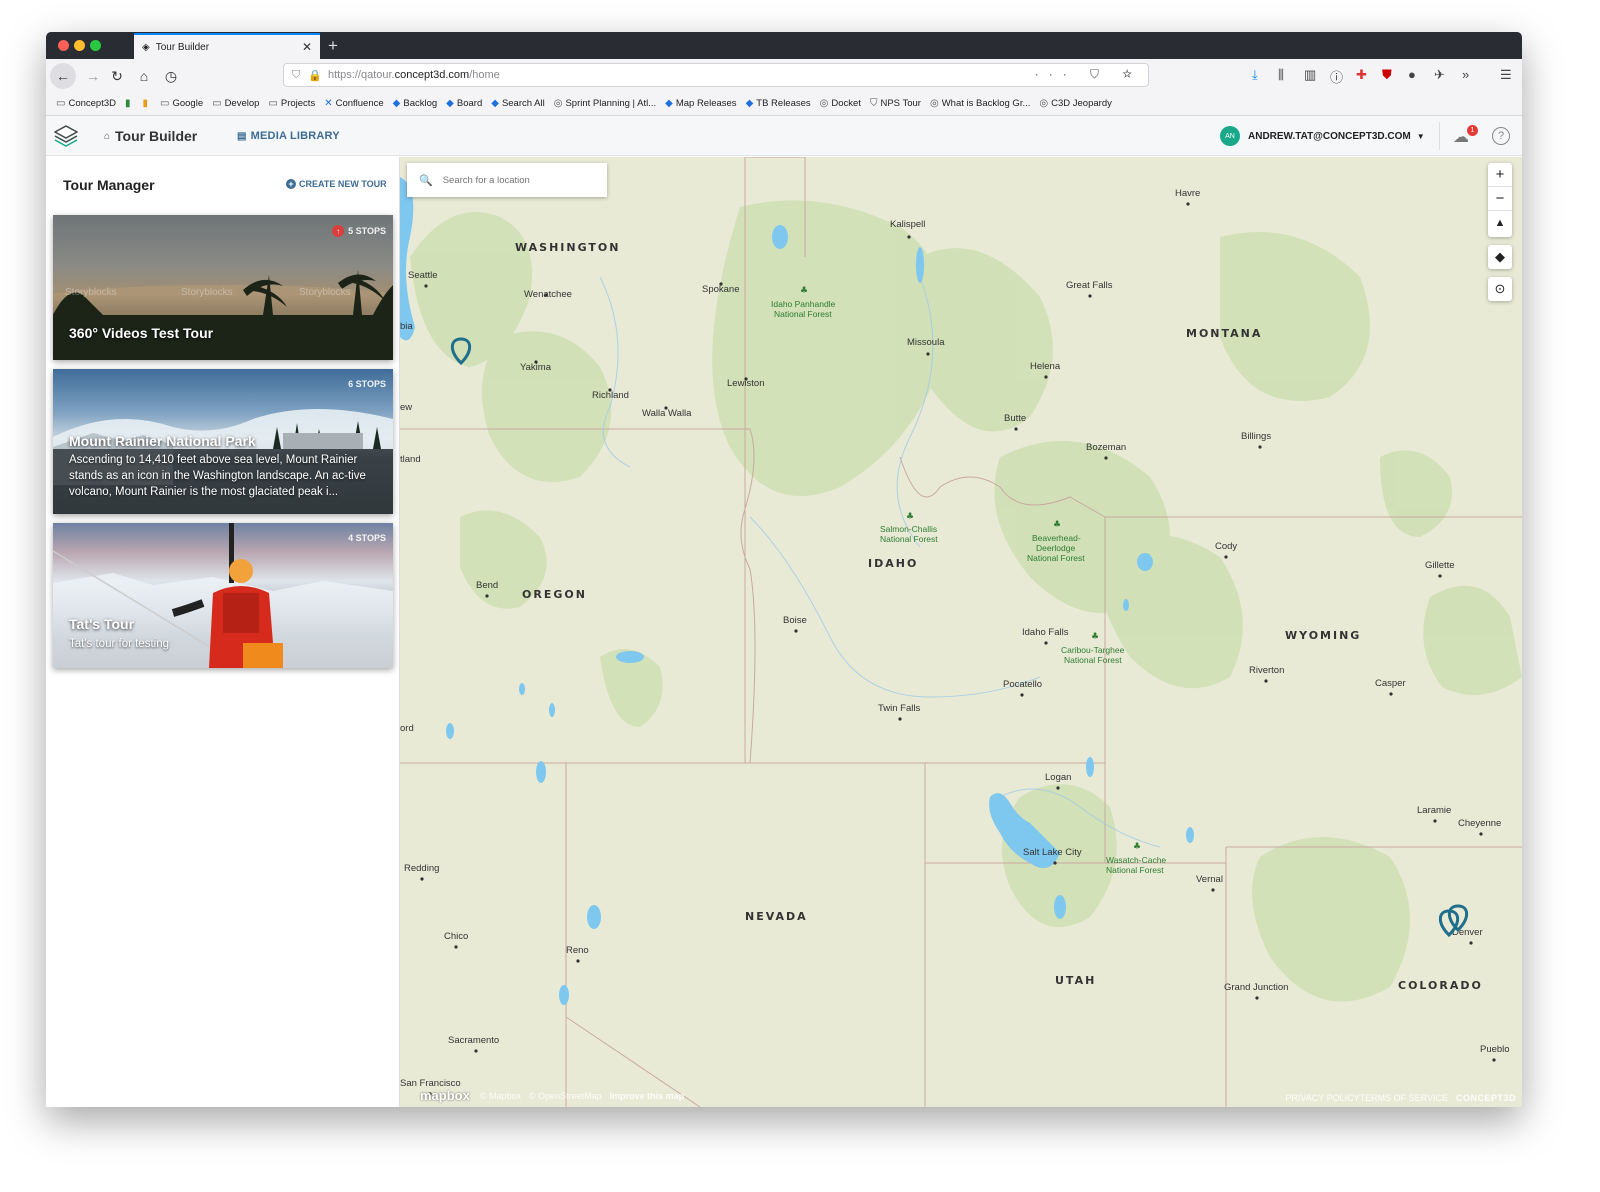 This screenshot has height=1192, width=1600. I want to click on bookmark-item: ◆ Backlog, so click(415, 103).